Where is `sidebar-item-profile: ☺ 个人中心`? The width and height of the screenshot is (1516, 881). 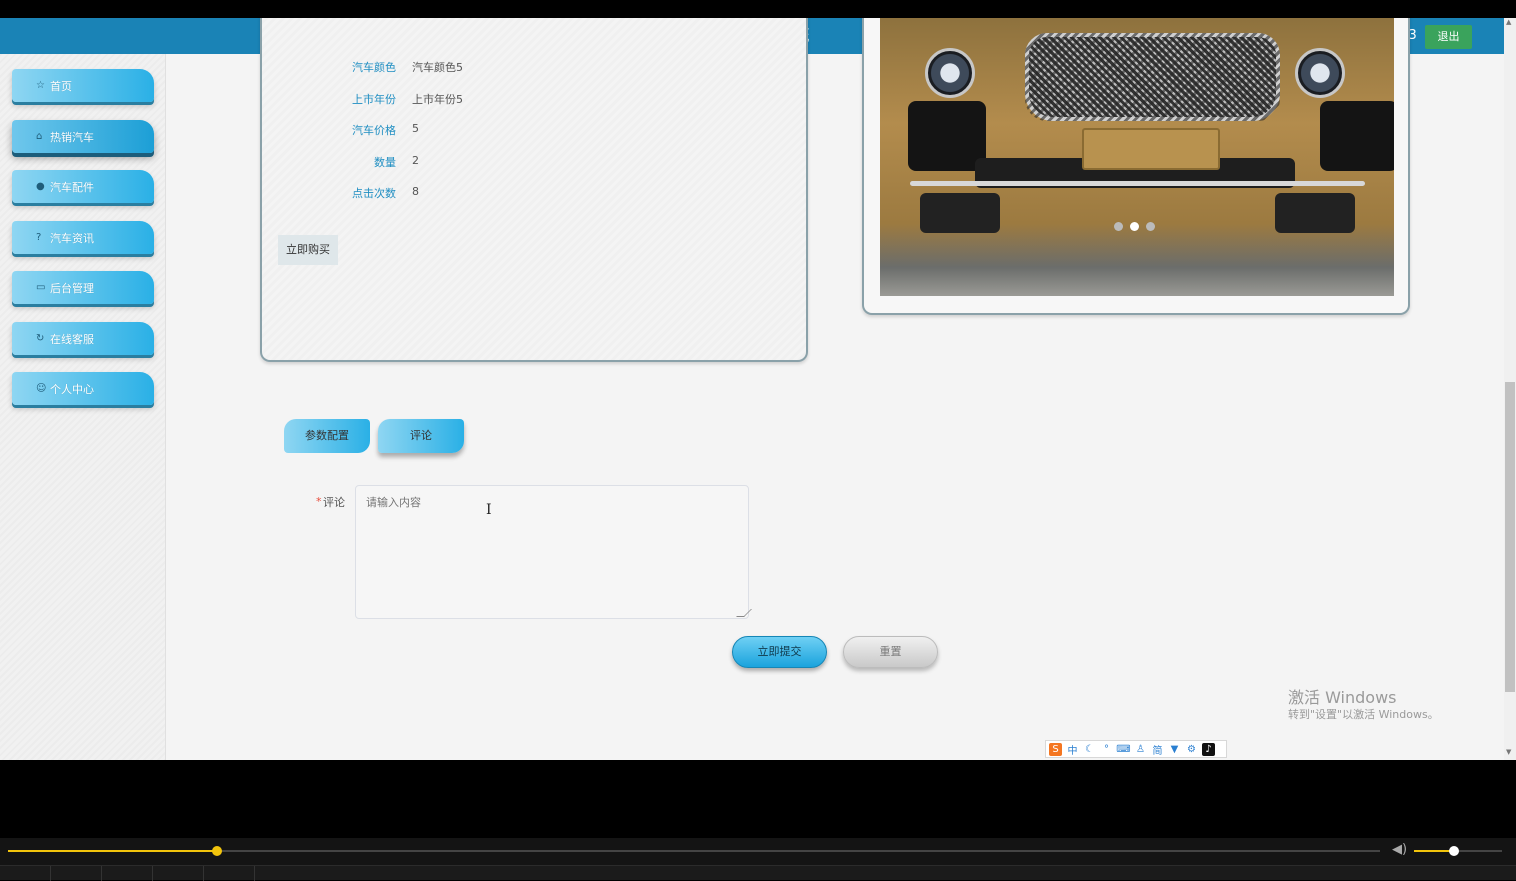
sidebar-item-profile: ☺ 个人中心 is located at coordinates (83, 388).